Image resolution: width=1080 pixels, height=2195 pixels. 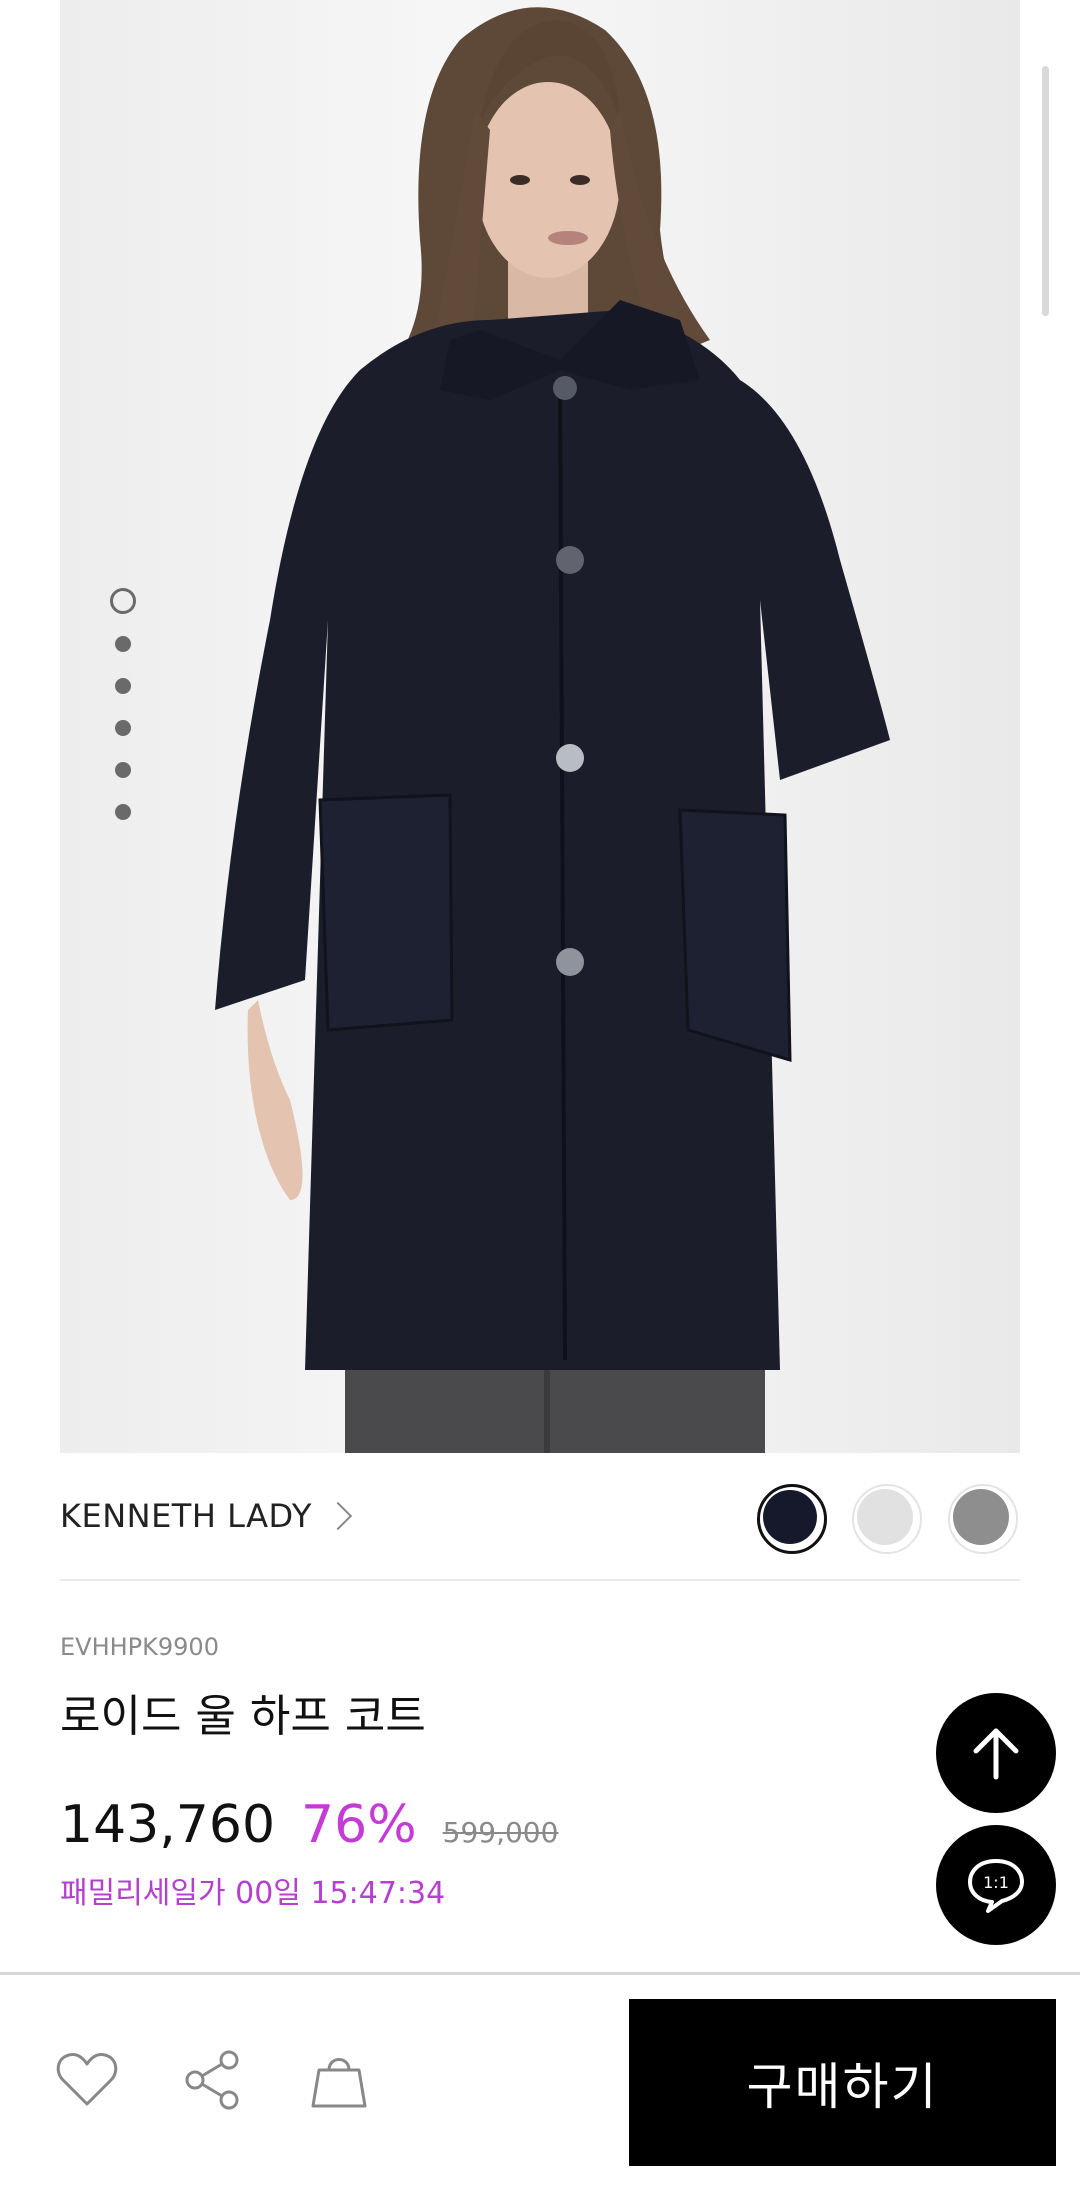 What do you see at coordinates (168, 1825) in the screenshot?
I see `sale-price: 143,760` at bounding box center [168, 1825].